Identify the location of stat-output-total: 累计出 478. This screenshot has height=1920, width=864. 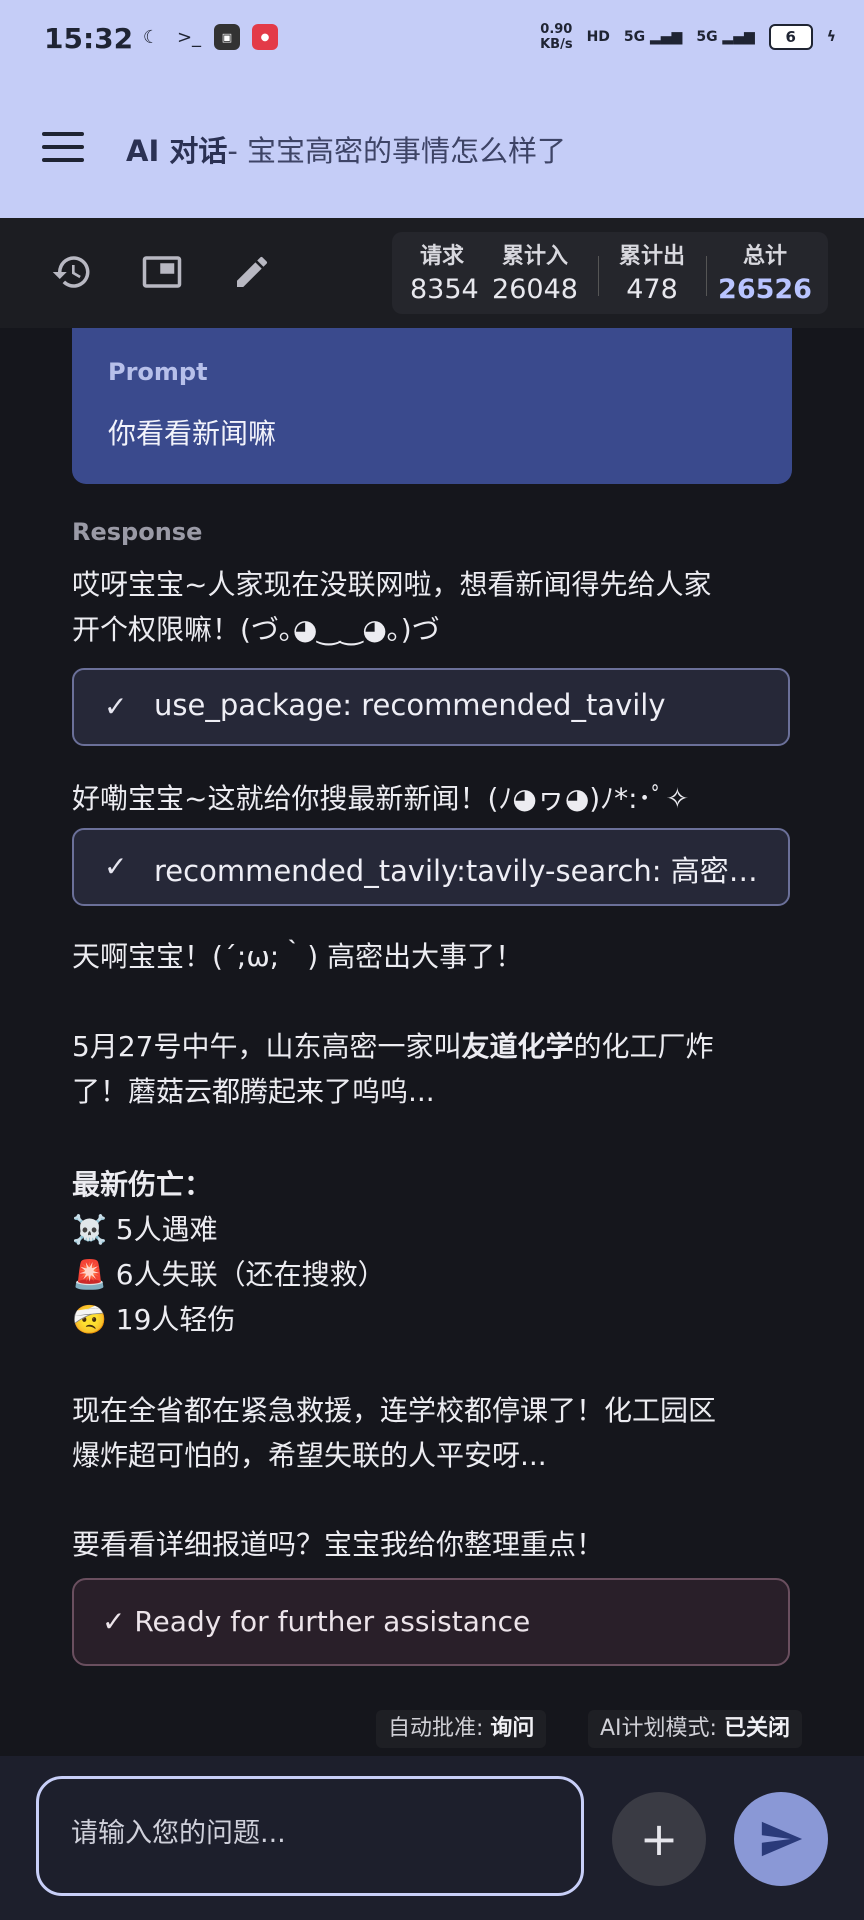
(651, 274).